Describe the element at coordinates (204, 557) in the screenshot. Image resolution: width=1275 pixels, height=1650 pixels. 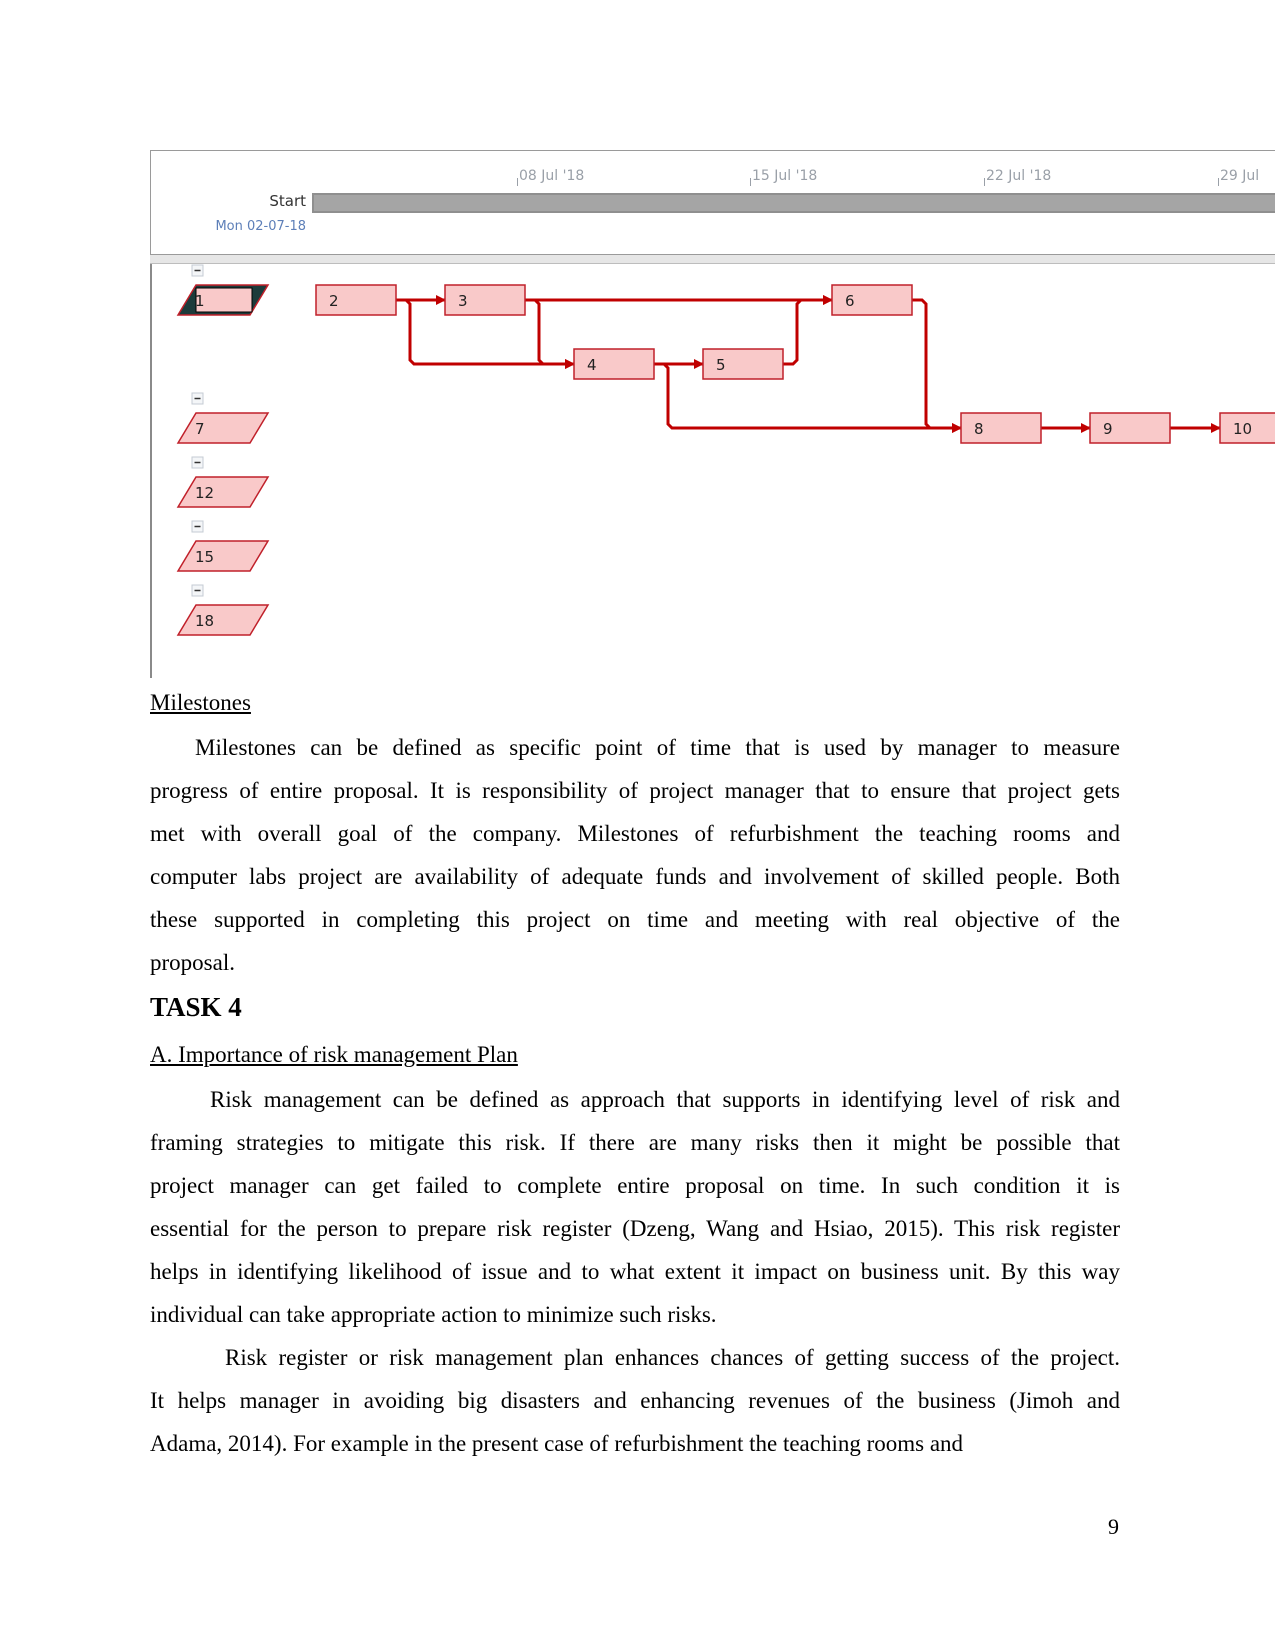
I see `node-label: 15` at that location.